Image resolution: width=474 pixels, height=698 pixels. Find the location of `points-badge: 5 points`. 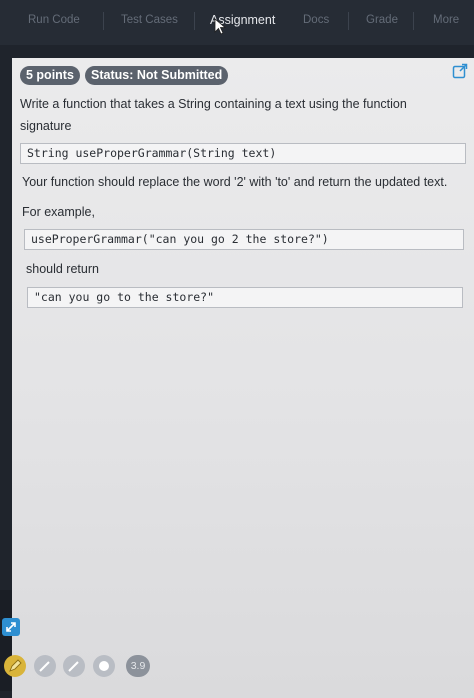

points-badge: 5 points is located at coordinates (50, 75).